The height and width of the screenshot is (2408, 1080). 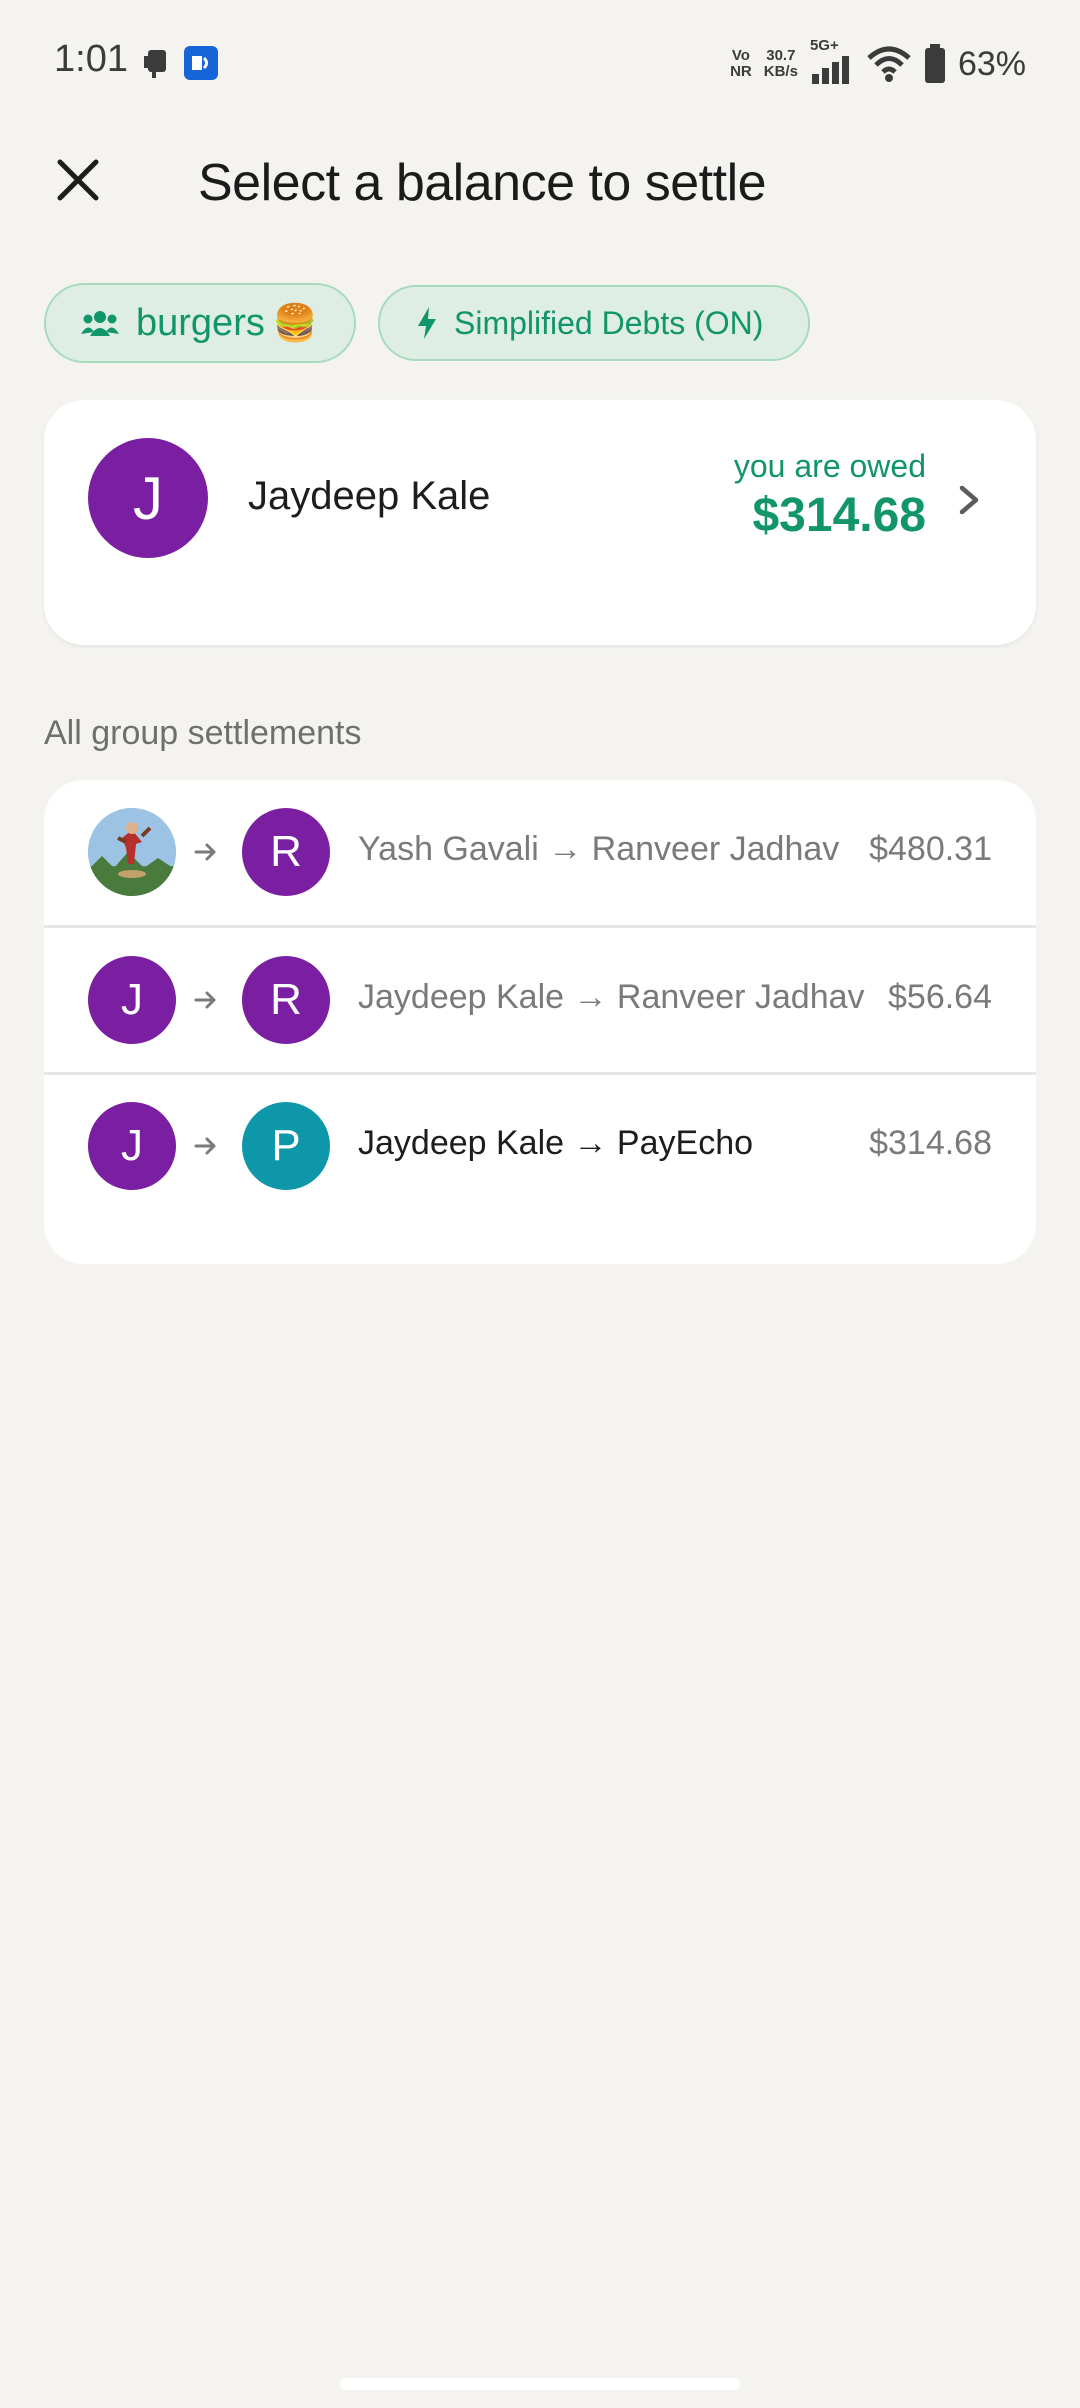 What do you see at coordinates (969, 500) in the screenshot?
I see `chevron-right-icon` at bounding box center [969, 500].